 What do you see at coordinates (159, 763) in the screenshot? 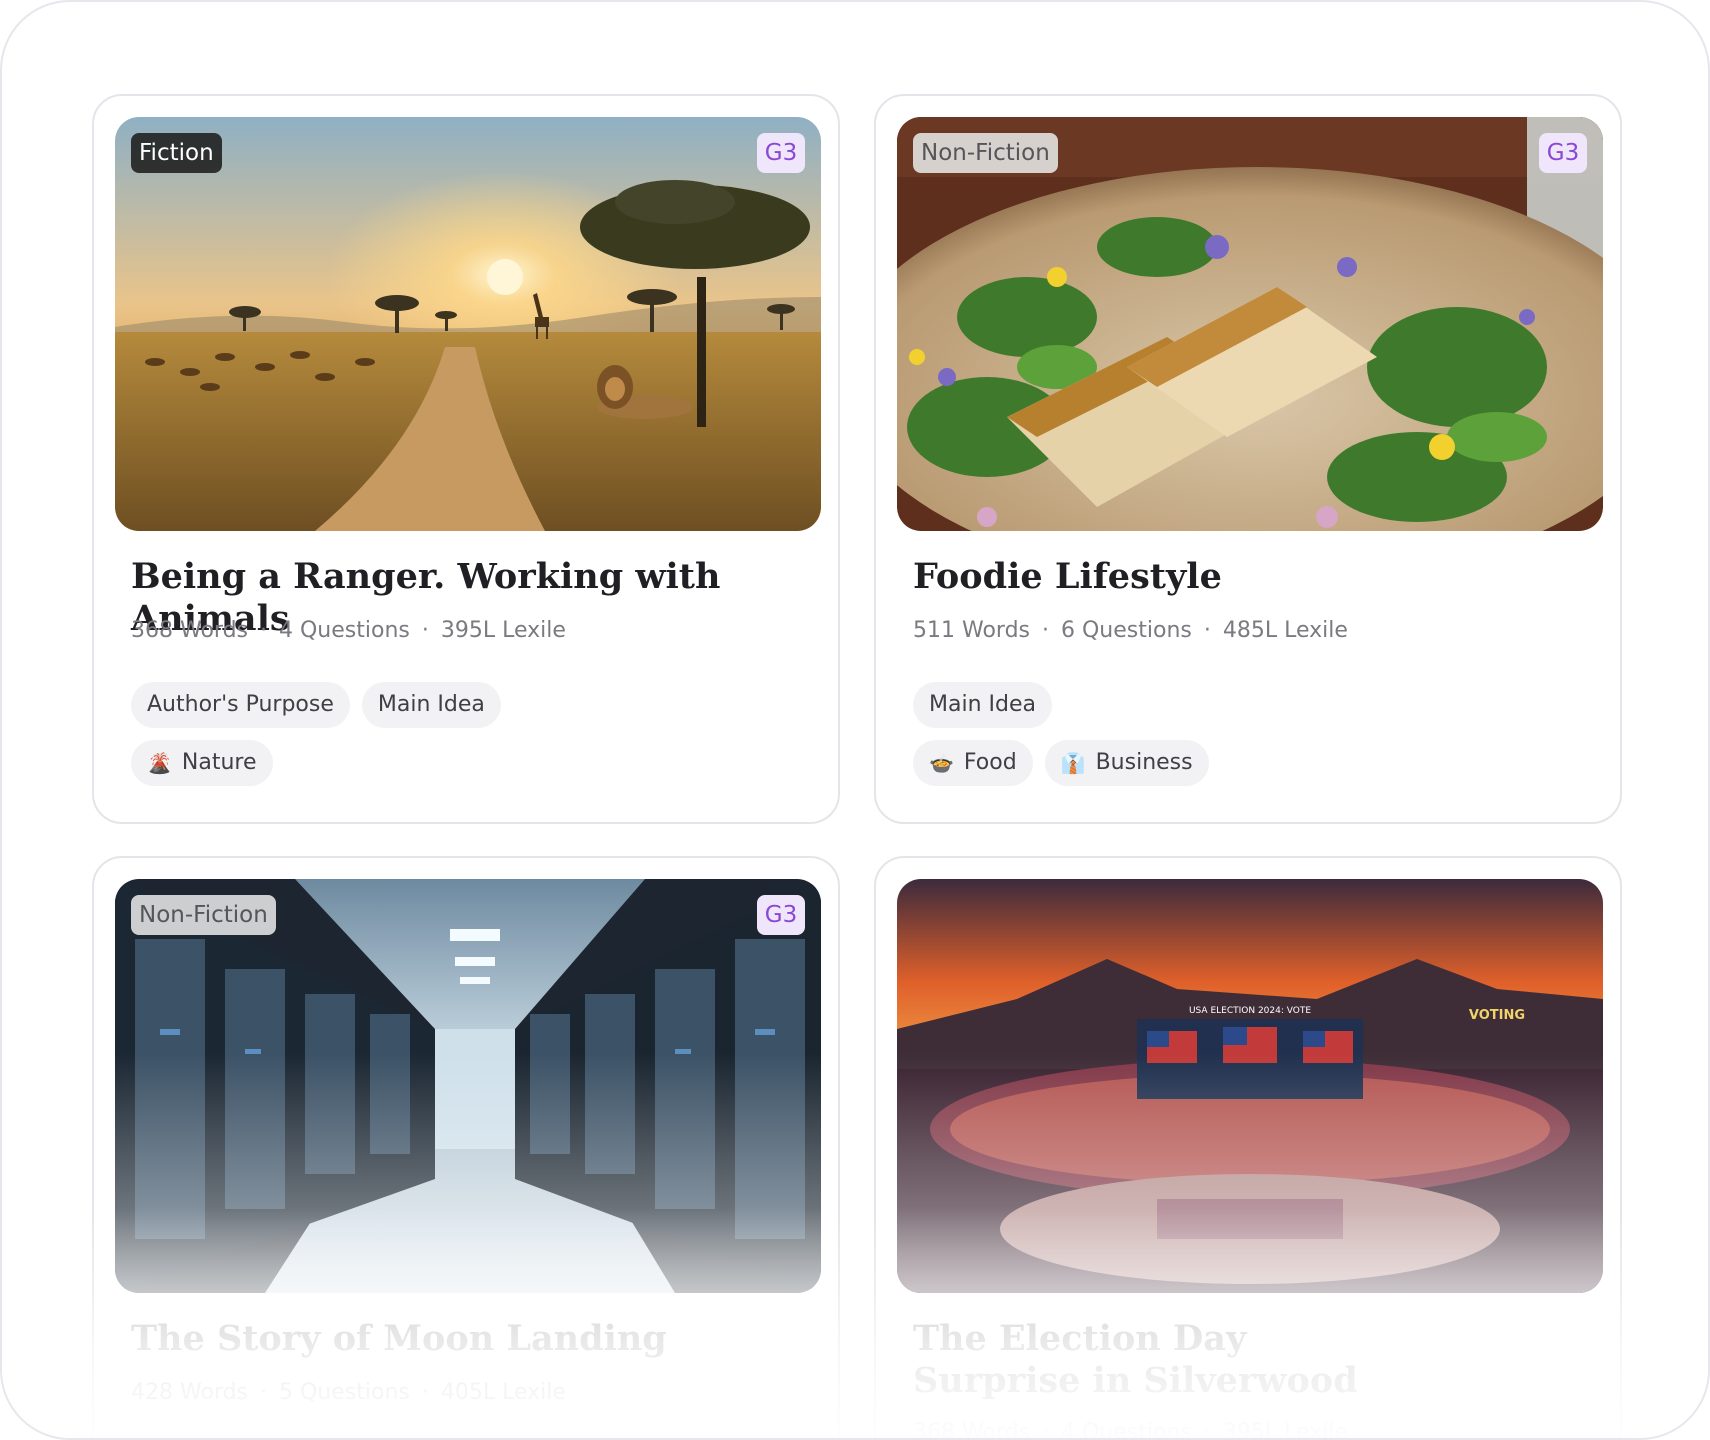
I see `volcano-icon: 🌋` at bounding box center [159, 763].